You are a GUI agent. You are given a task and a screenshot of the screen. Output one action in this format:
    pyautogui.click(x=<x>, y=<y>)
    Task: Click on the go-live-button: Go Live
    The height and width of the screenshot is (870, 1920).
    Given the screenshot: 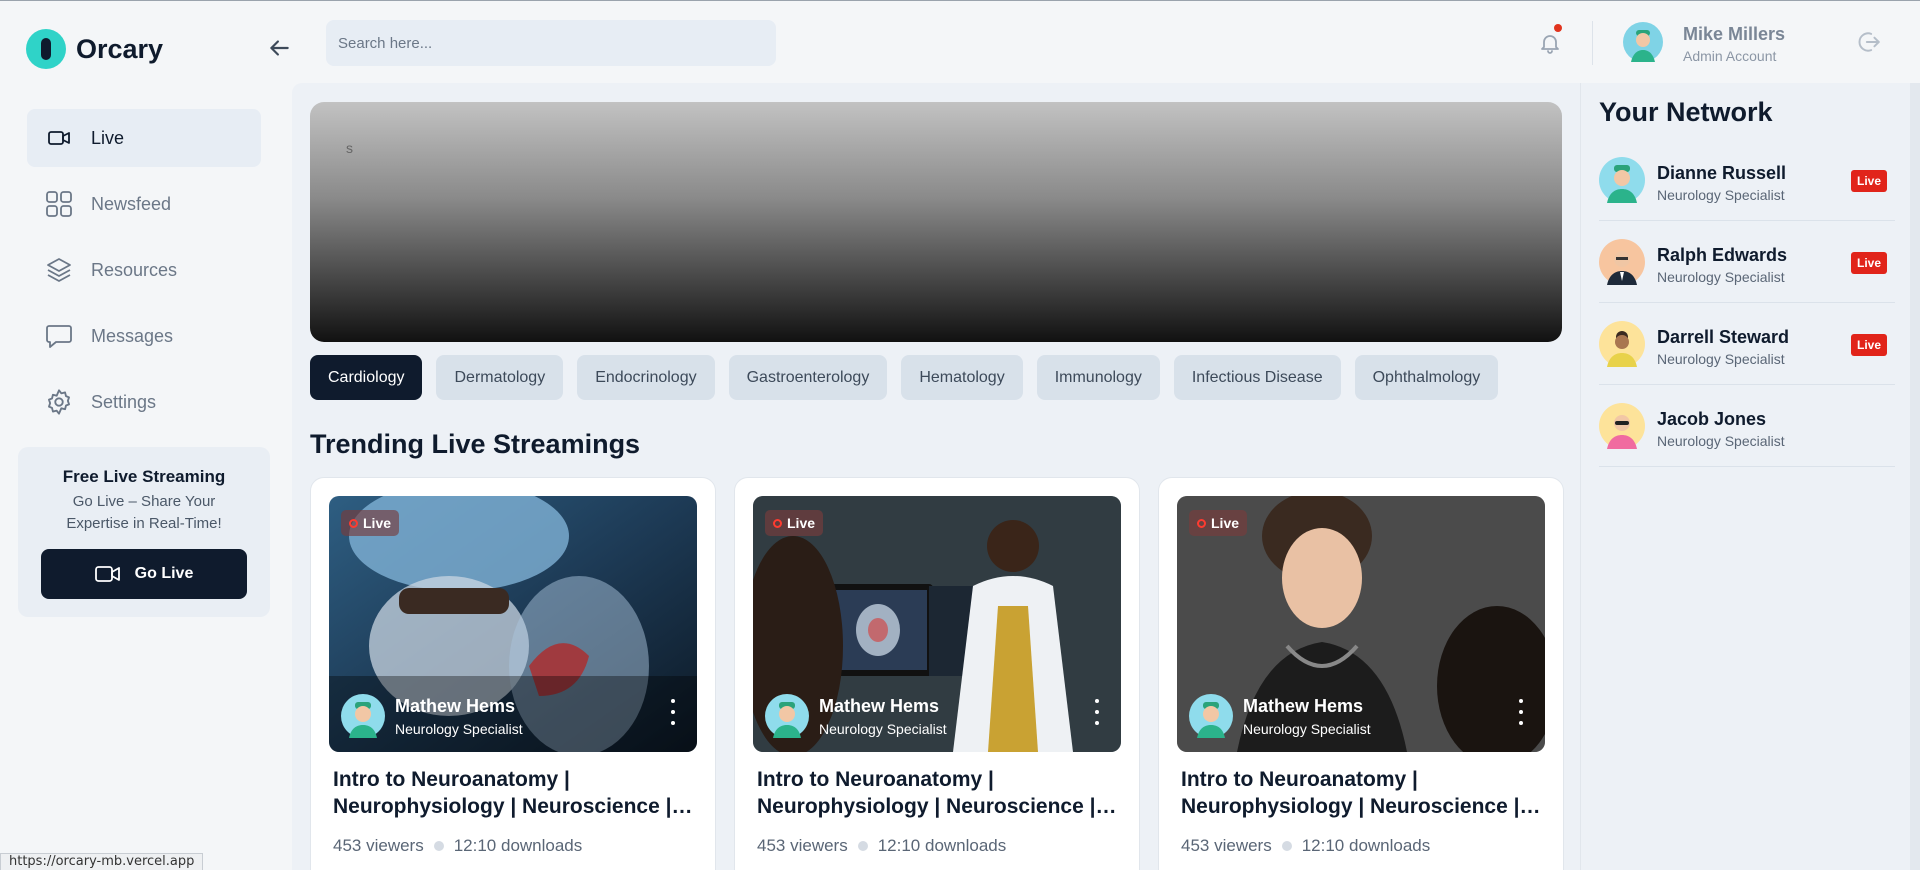 What is the action you would take?
    pyautogui.click(x=144, y=574)
    